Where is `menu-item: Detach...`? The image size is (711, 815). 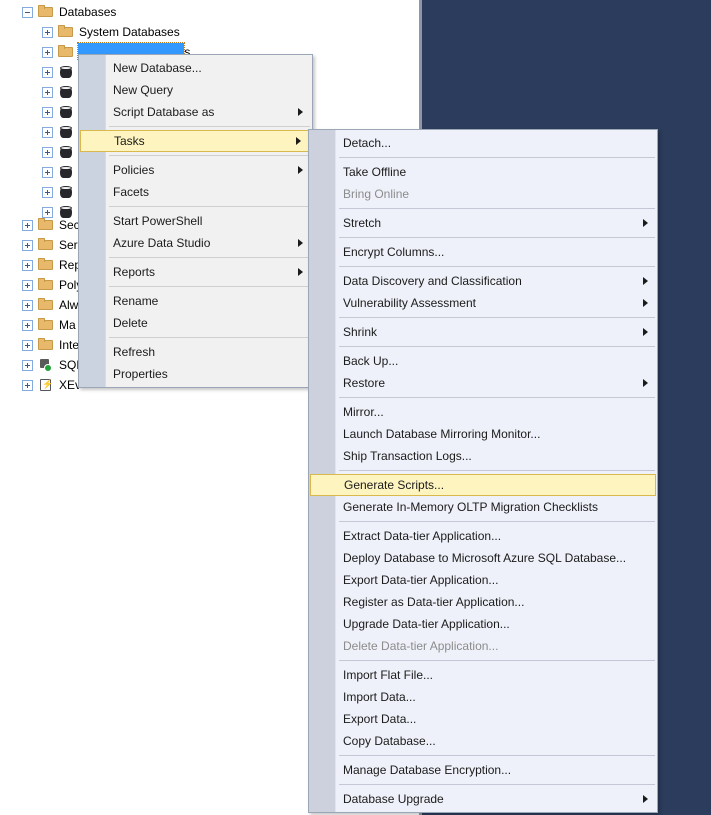 menu-item: Detach... is located at coordinates (483, 143).